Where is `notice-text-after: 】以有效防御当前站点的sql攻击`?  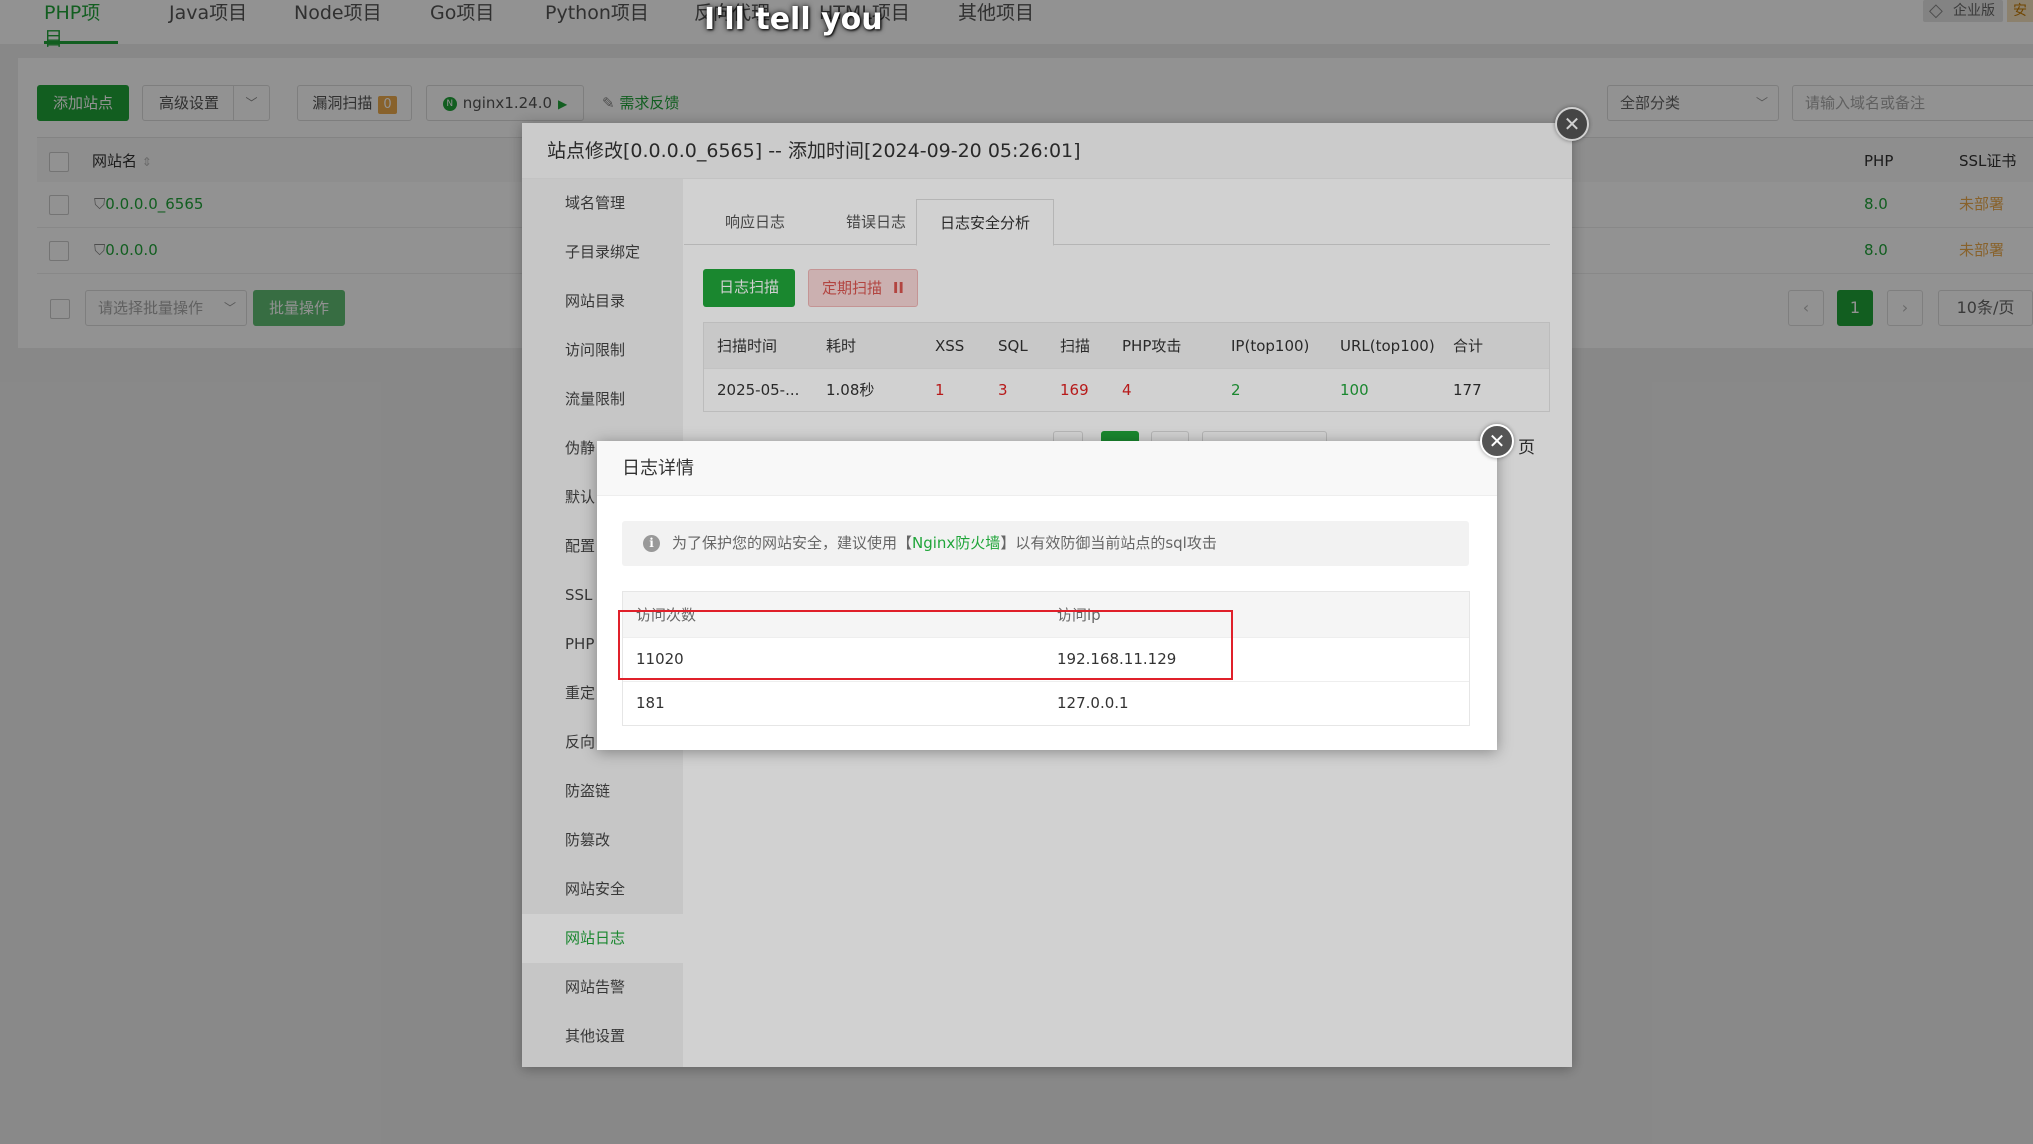
notice-text-after: 】以有效防御当前站点的sql攻击 is located at coordinates (1108, 543).